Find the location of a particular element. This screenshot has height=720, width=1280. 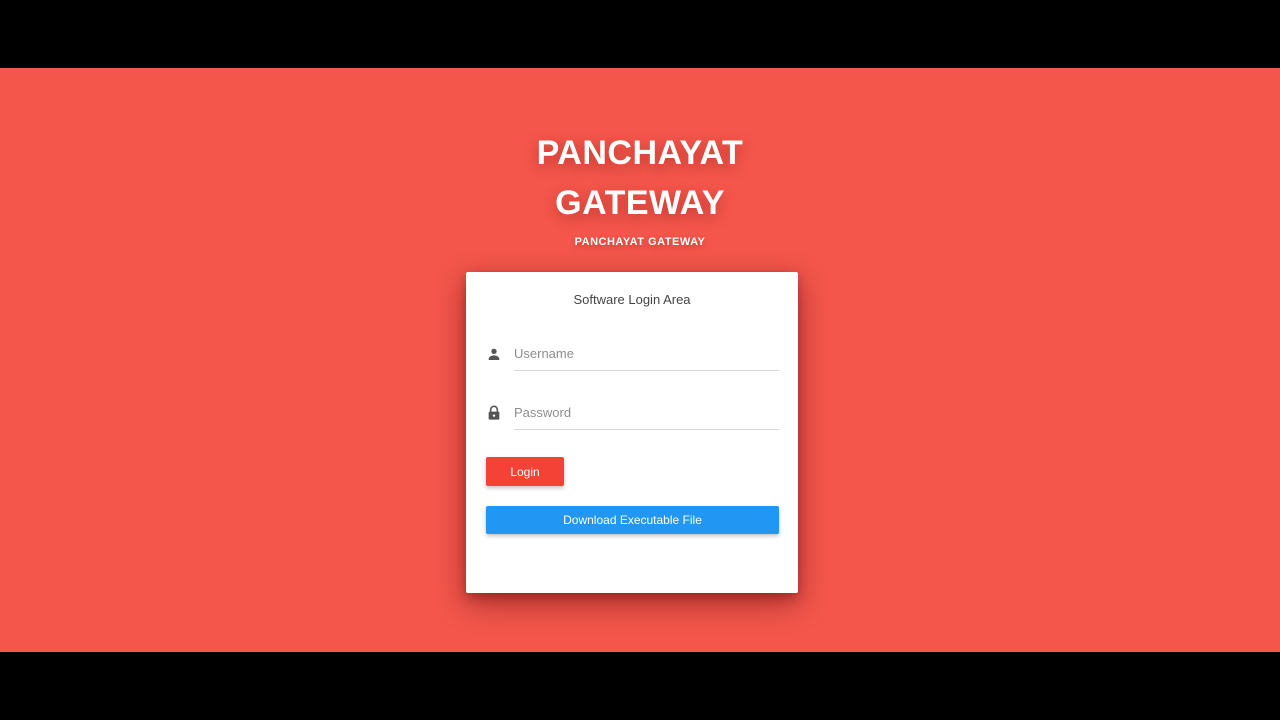

password-input is located at coordinates (646, 412).